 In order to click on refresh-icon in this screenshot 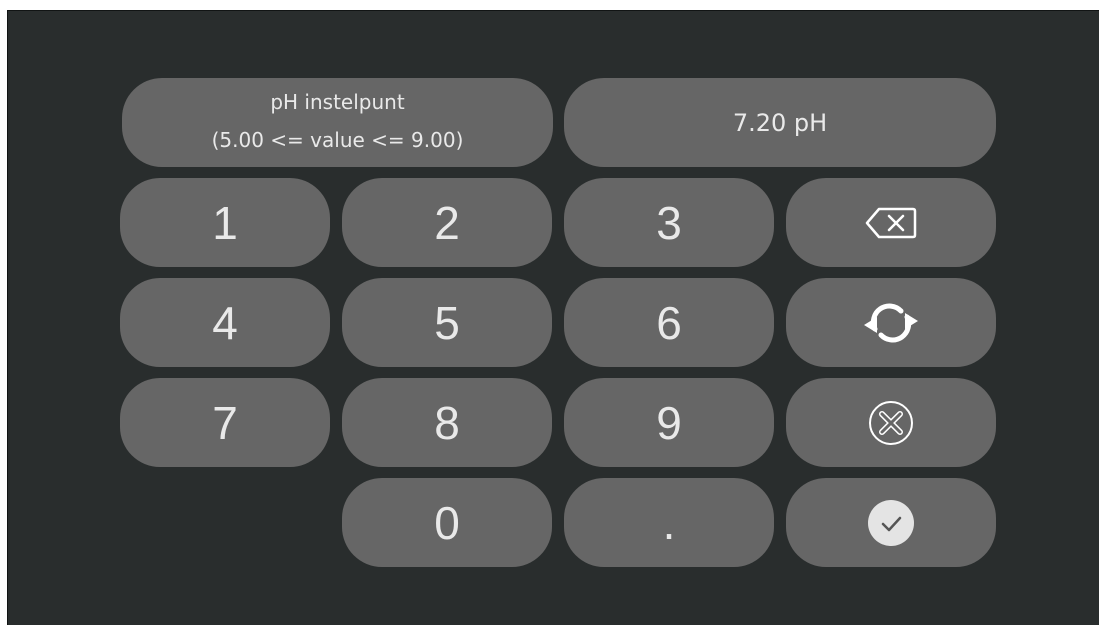, I will do `click(891, 322)`.